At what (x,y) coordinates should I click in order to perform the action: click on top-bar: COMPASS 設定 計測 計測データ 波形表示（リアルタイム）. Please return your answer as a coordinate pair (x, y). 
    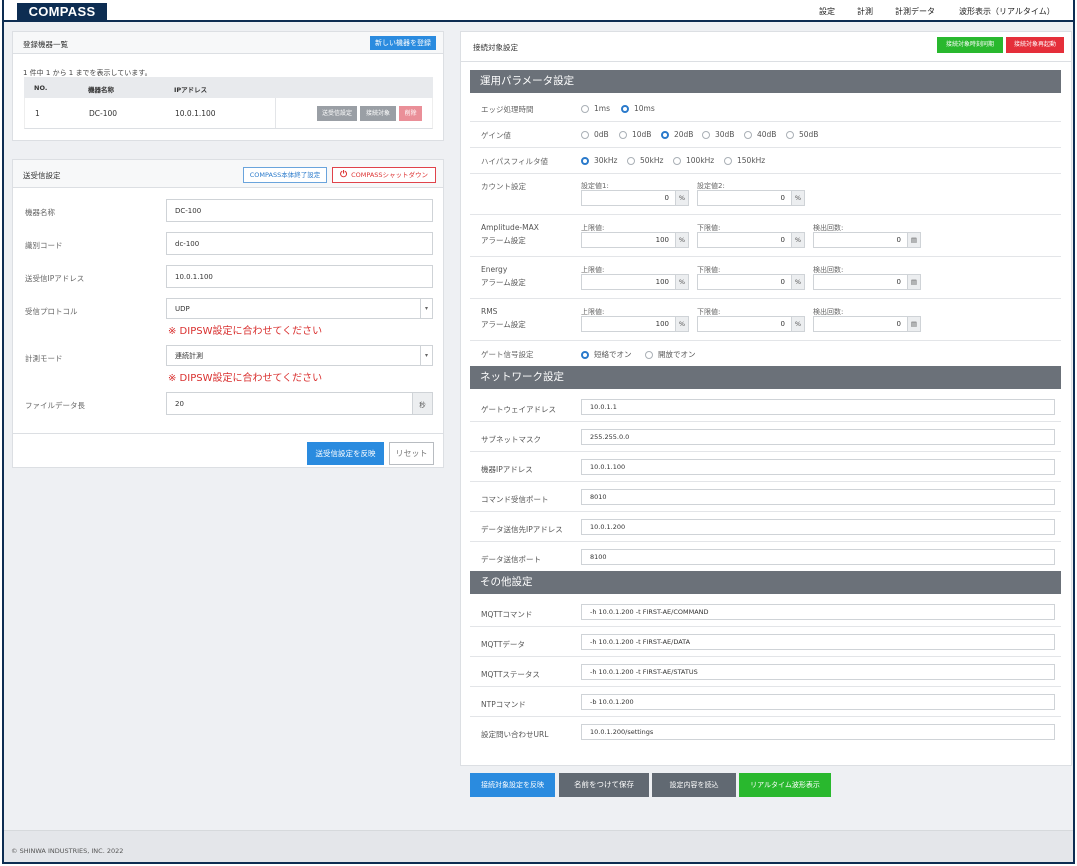
    Looking at the image, I should click on (538, 10).